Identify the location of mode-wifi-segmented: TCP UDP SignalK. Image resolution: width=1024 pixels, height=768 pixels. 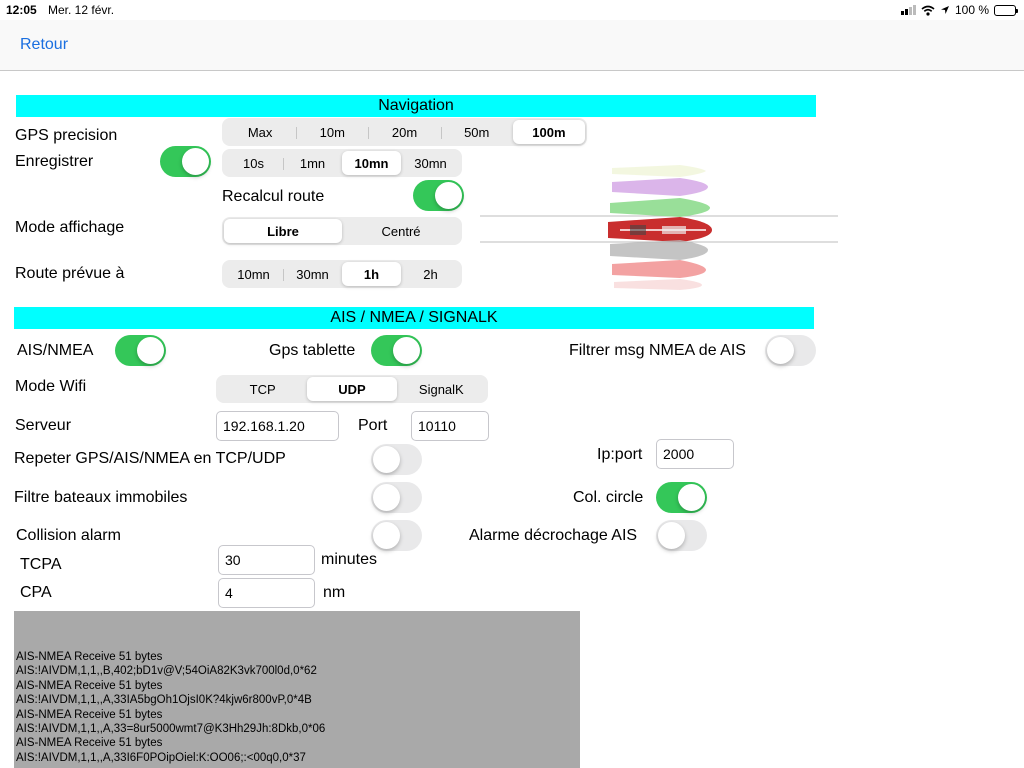
(352, 389).